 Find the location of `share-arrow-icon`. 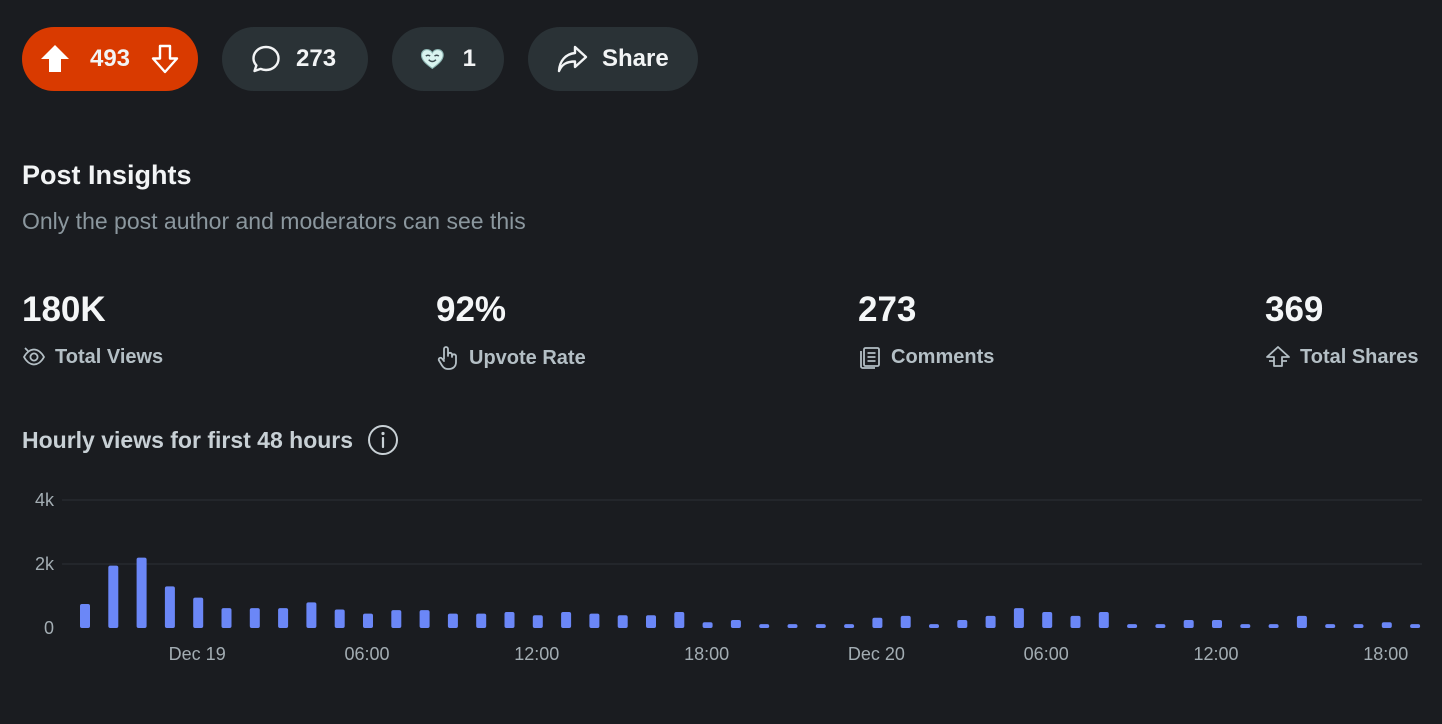

share-arrow-icon is located at coordinates (572, 59).